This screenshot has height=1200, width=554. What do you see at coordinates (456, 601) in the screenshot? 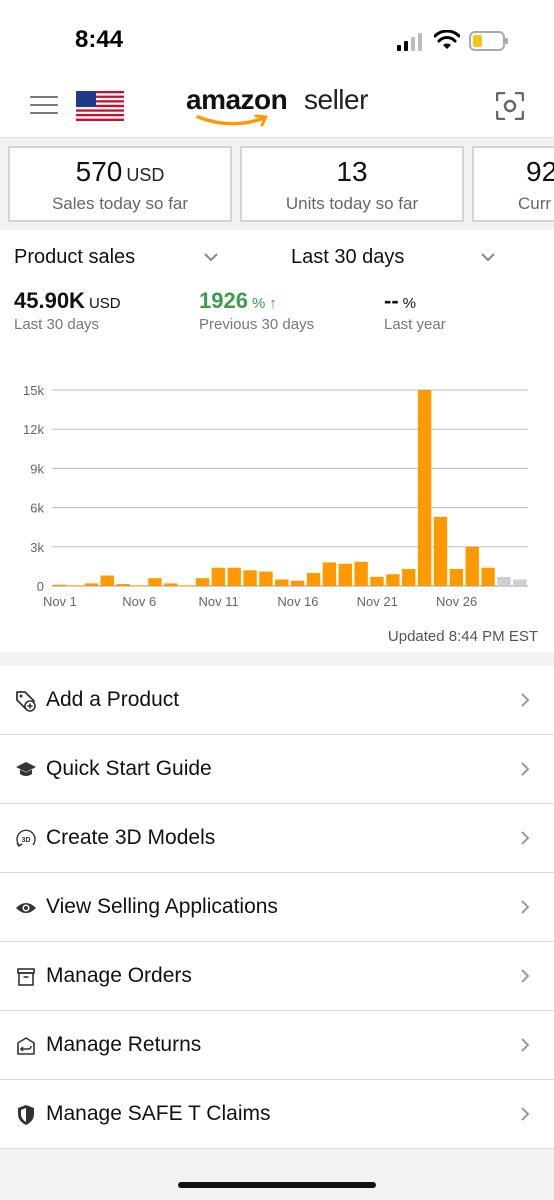
I see `x-tick-label: Nov 26` at bounding box center [456, 601].